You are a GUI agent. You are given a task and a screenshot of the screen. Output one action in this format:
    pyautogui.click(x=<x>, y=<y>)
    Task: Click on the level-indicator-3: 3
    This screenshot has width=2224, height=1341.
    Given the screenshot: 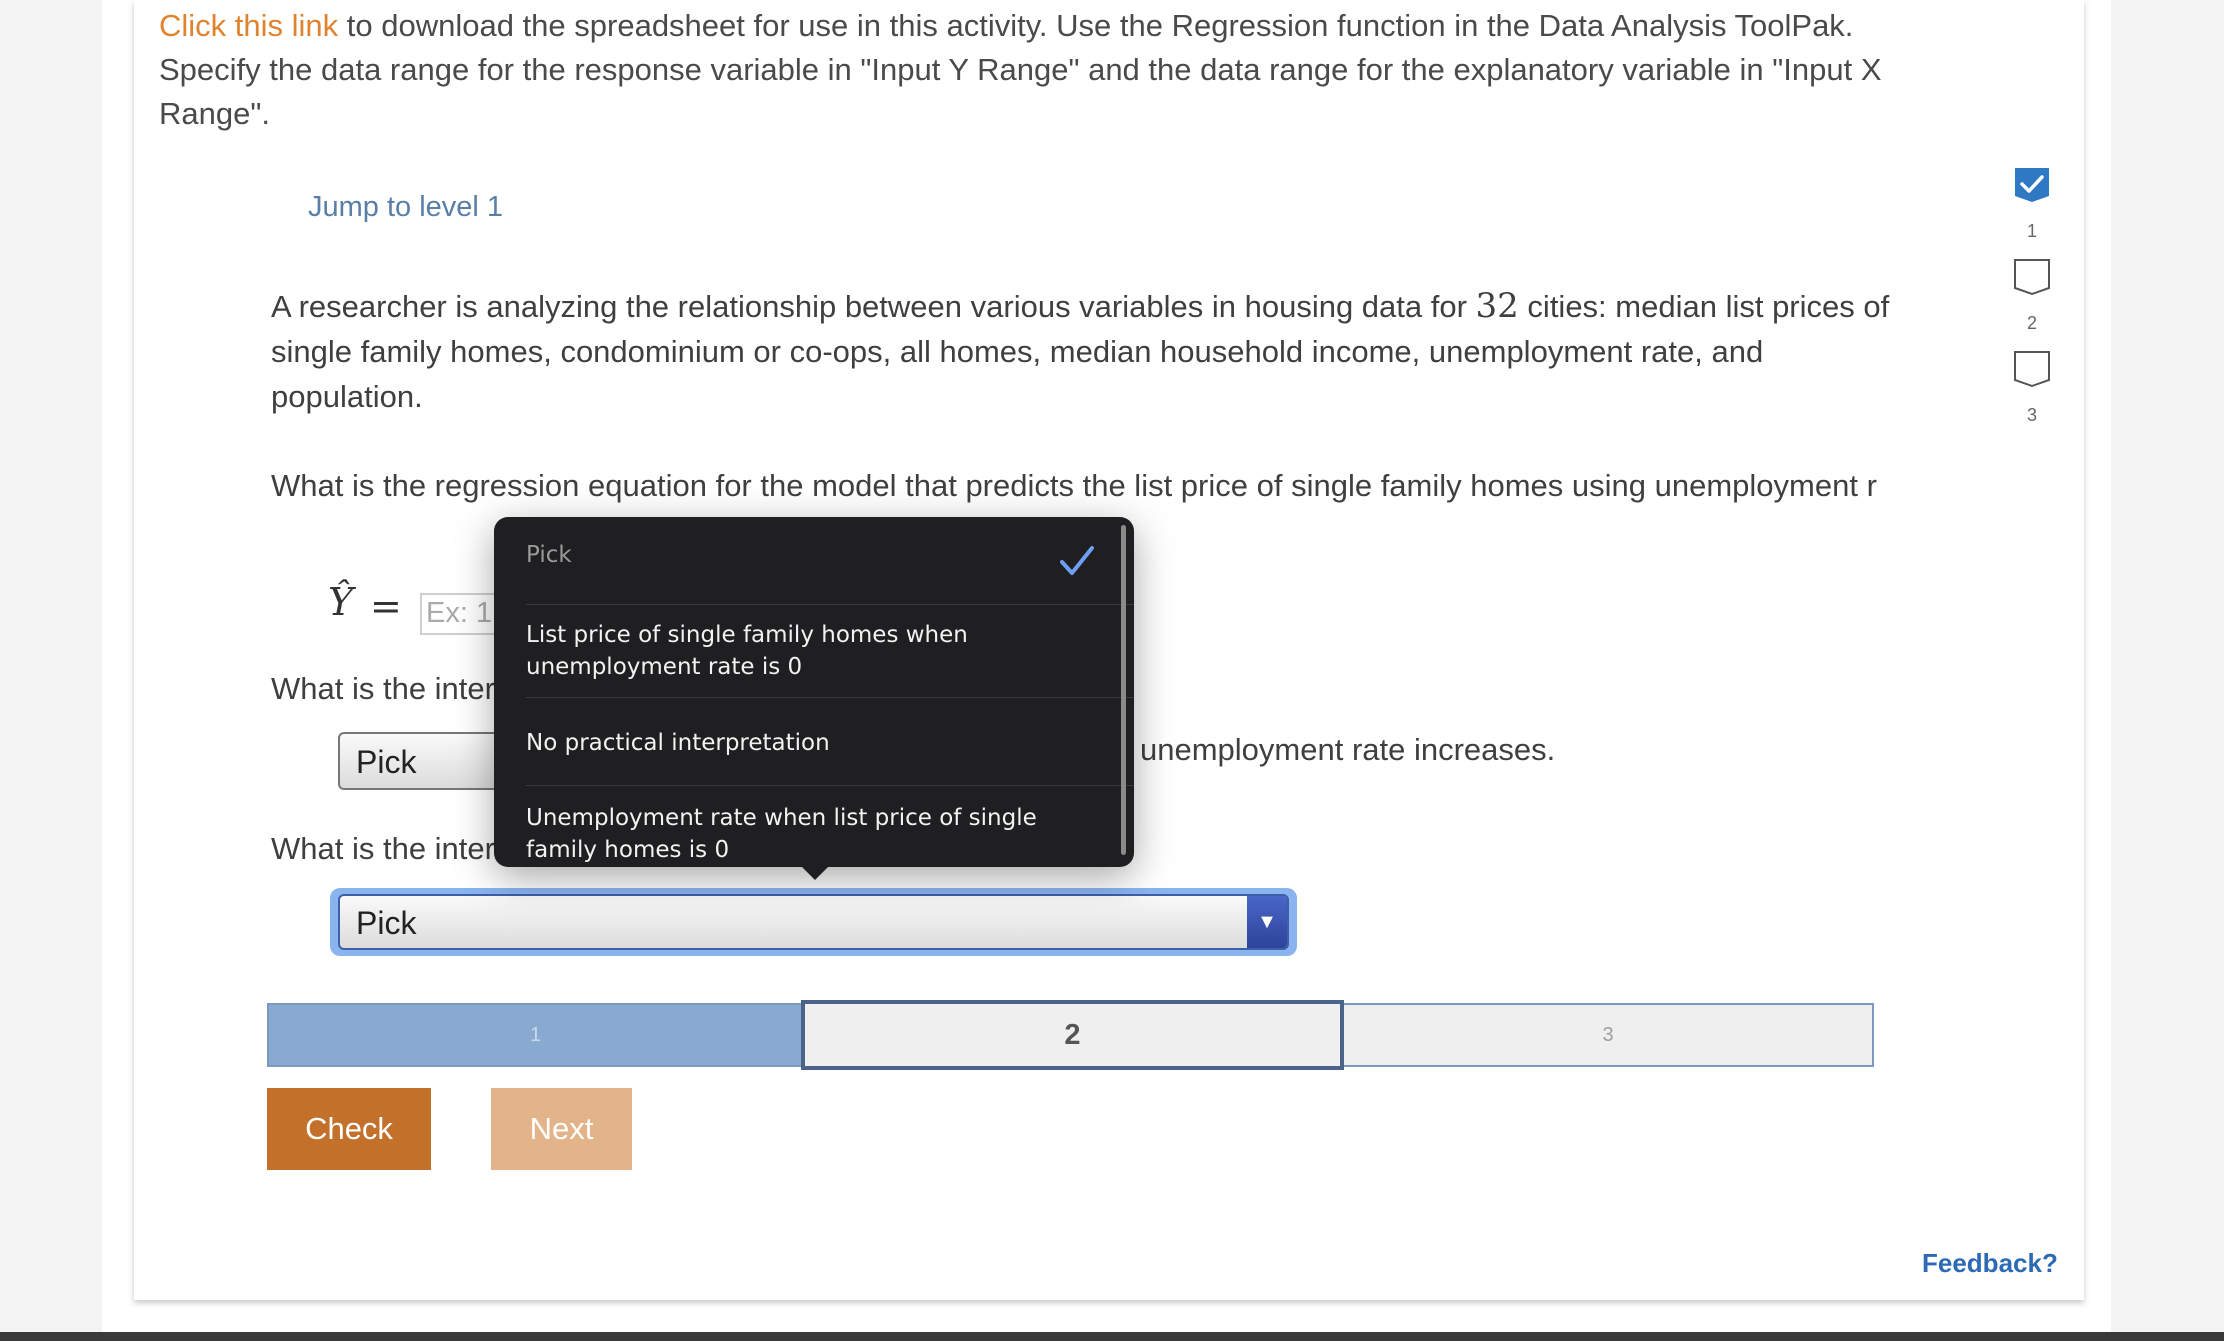 What is the action you would take?
    pyautogui.click(x=2032, y=388)
    